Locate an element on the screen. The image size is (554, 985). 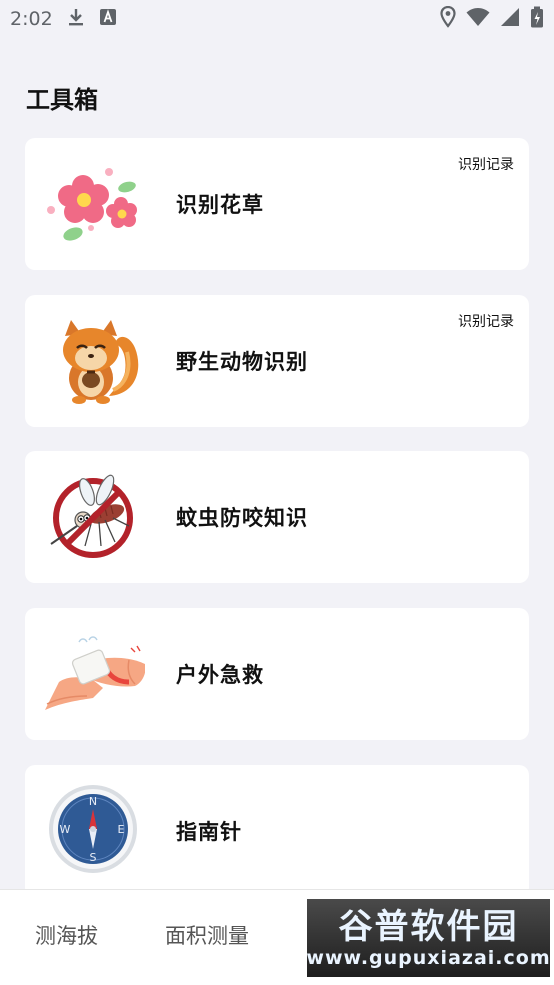
card-compass: N S E W 指南针 is located at coordinates (277, 831).